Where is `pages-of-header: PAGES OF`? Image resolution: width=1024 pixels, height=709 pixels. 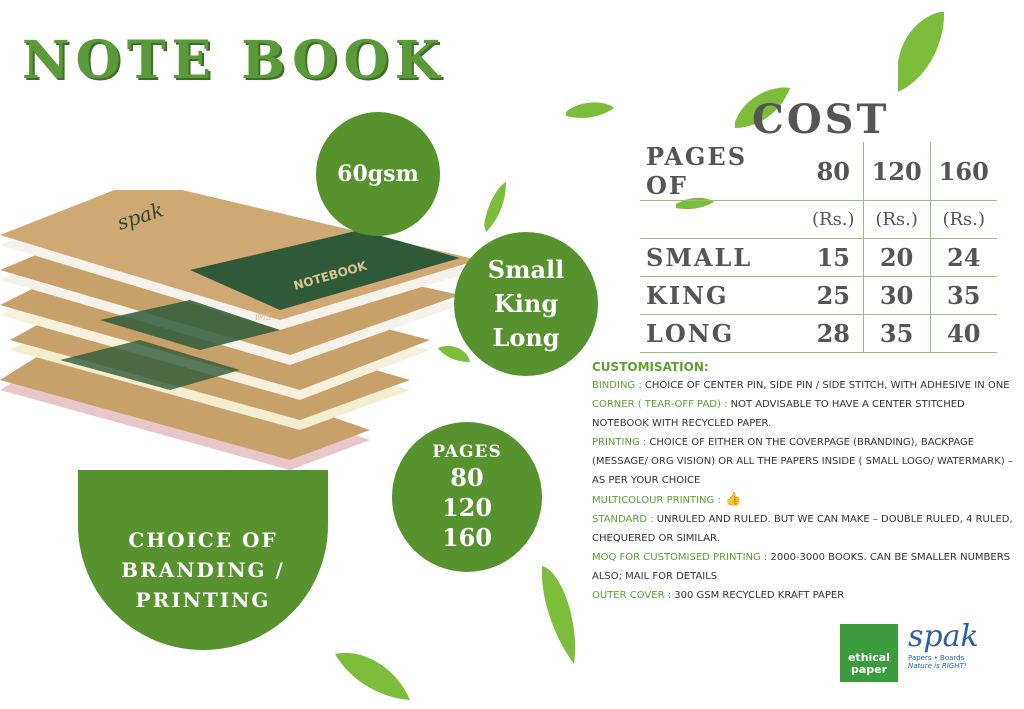
pages-of-header: PAGES OF is located at coordinates (722, 171).